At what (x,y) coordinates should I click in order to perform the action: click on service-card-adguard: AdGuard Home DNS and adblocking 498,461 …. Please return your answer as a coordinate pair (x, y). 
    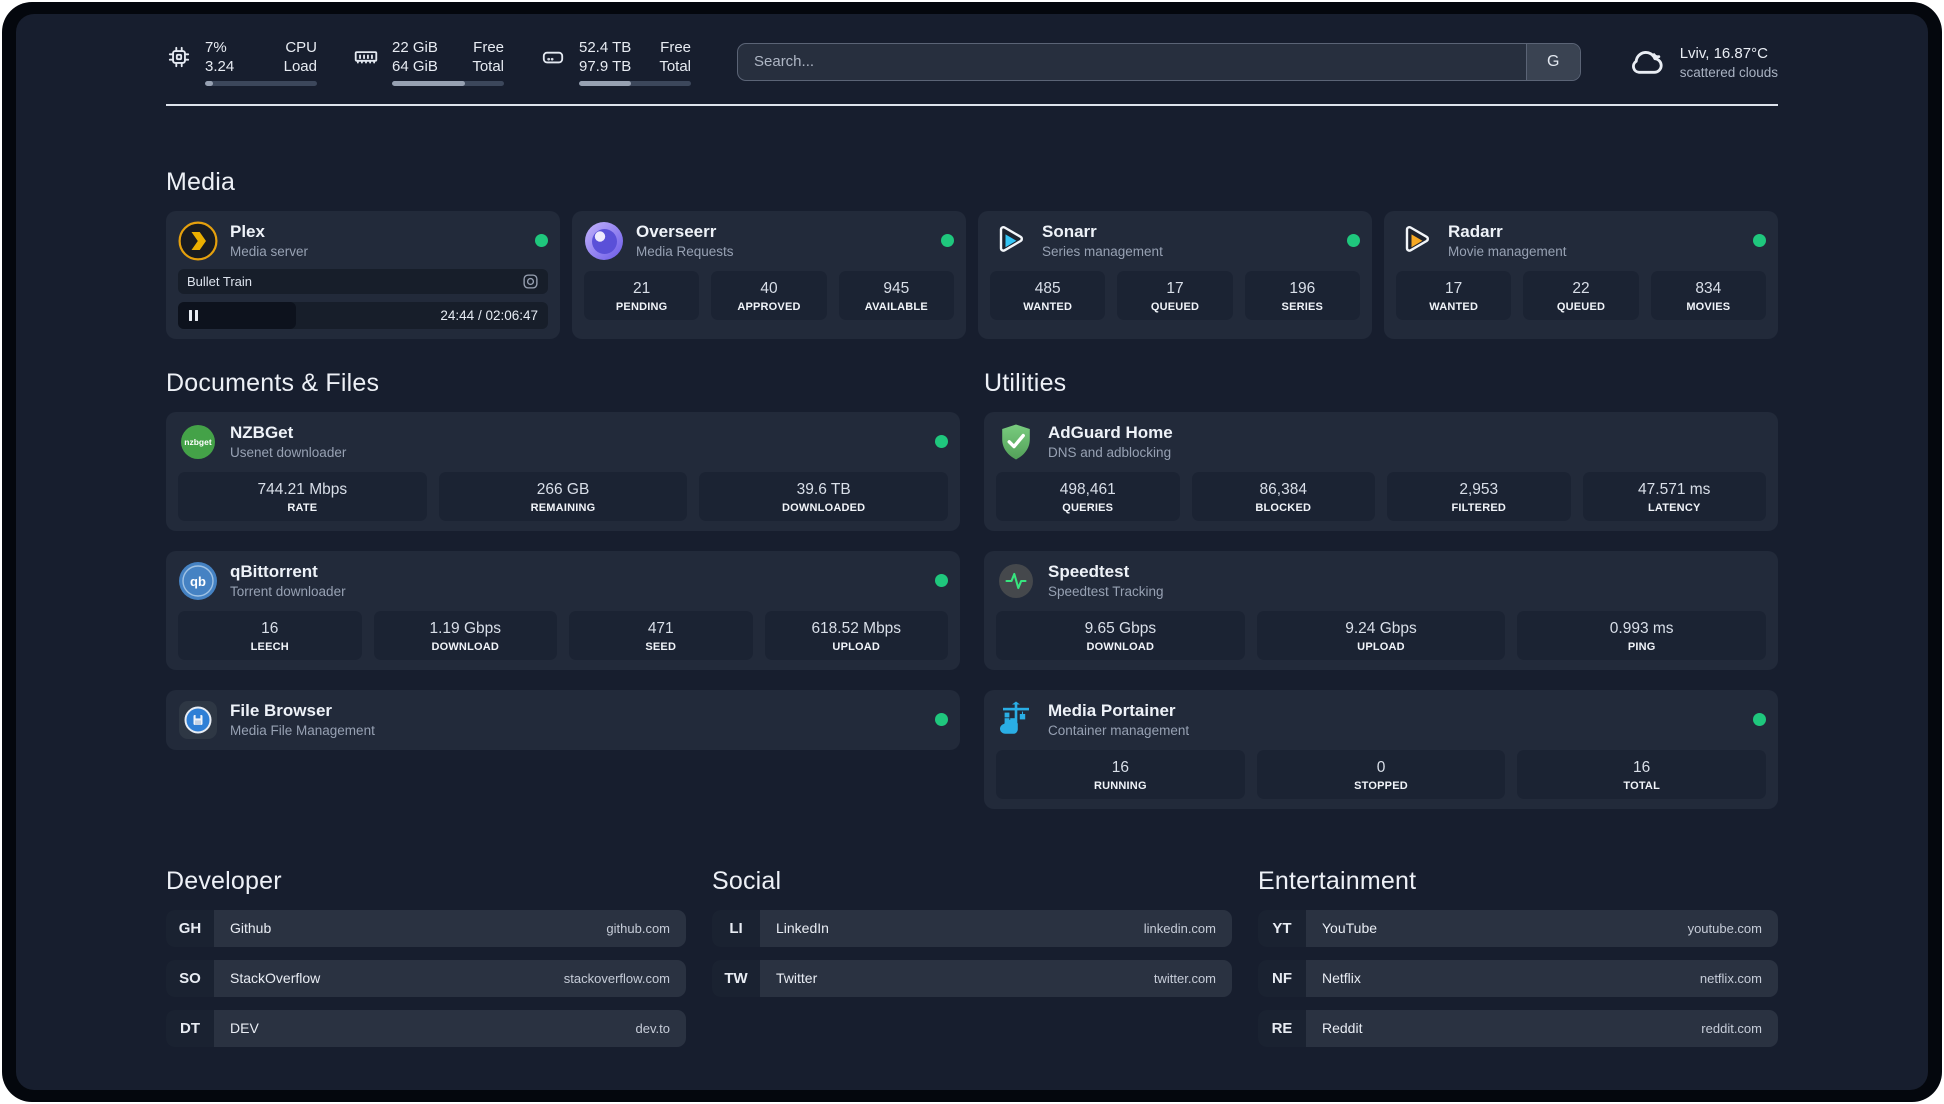
    Looking at the image, I should click on (1381, 471).